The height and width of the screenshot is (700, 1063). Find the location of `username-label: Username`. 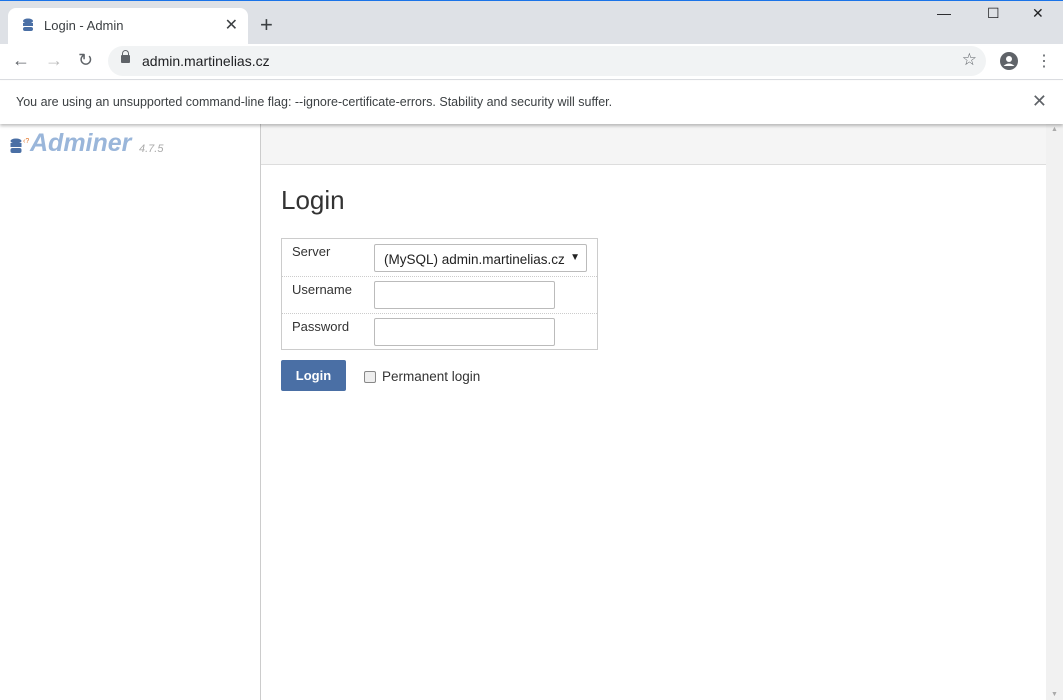

username-label: Username is located at coordinates (322, 289).